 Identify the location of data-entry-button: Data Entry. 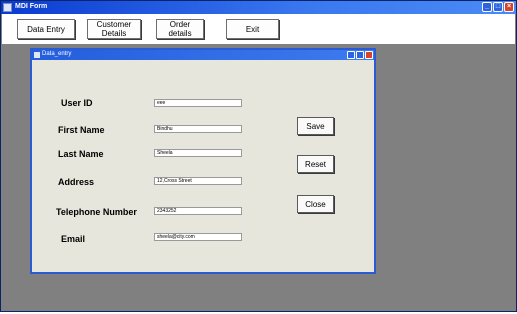
(46, 29).